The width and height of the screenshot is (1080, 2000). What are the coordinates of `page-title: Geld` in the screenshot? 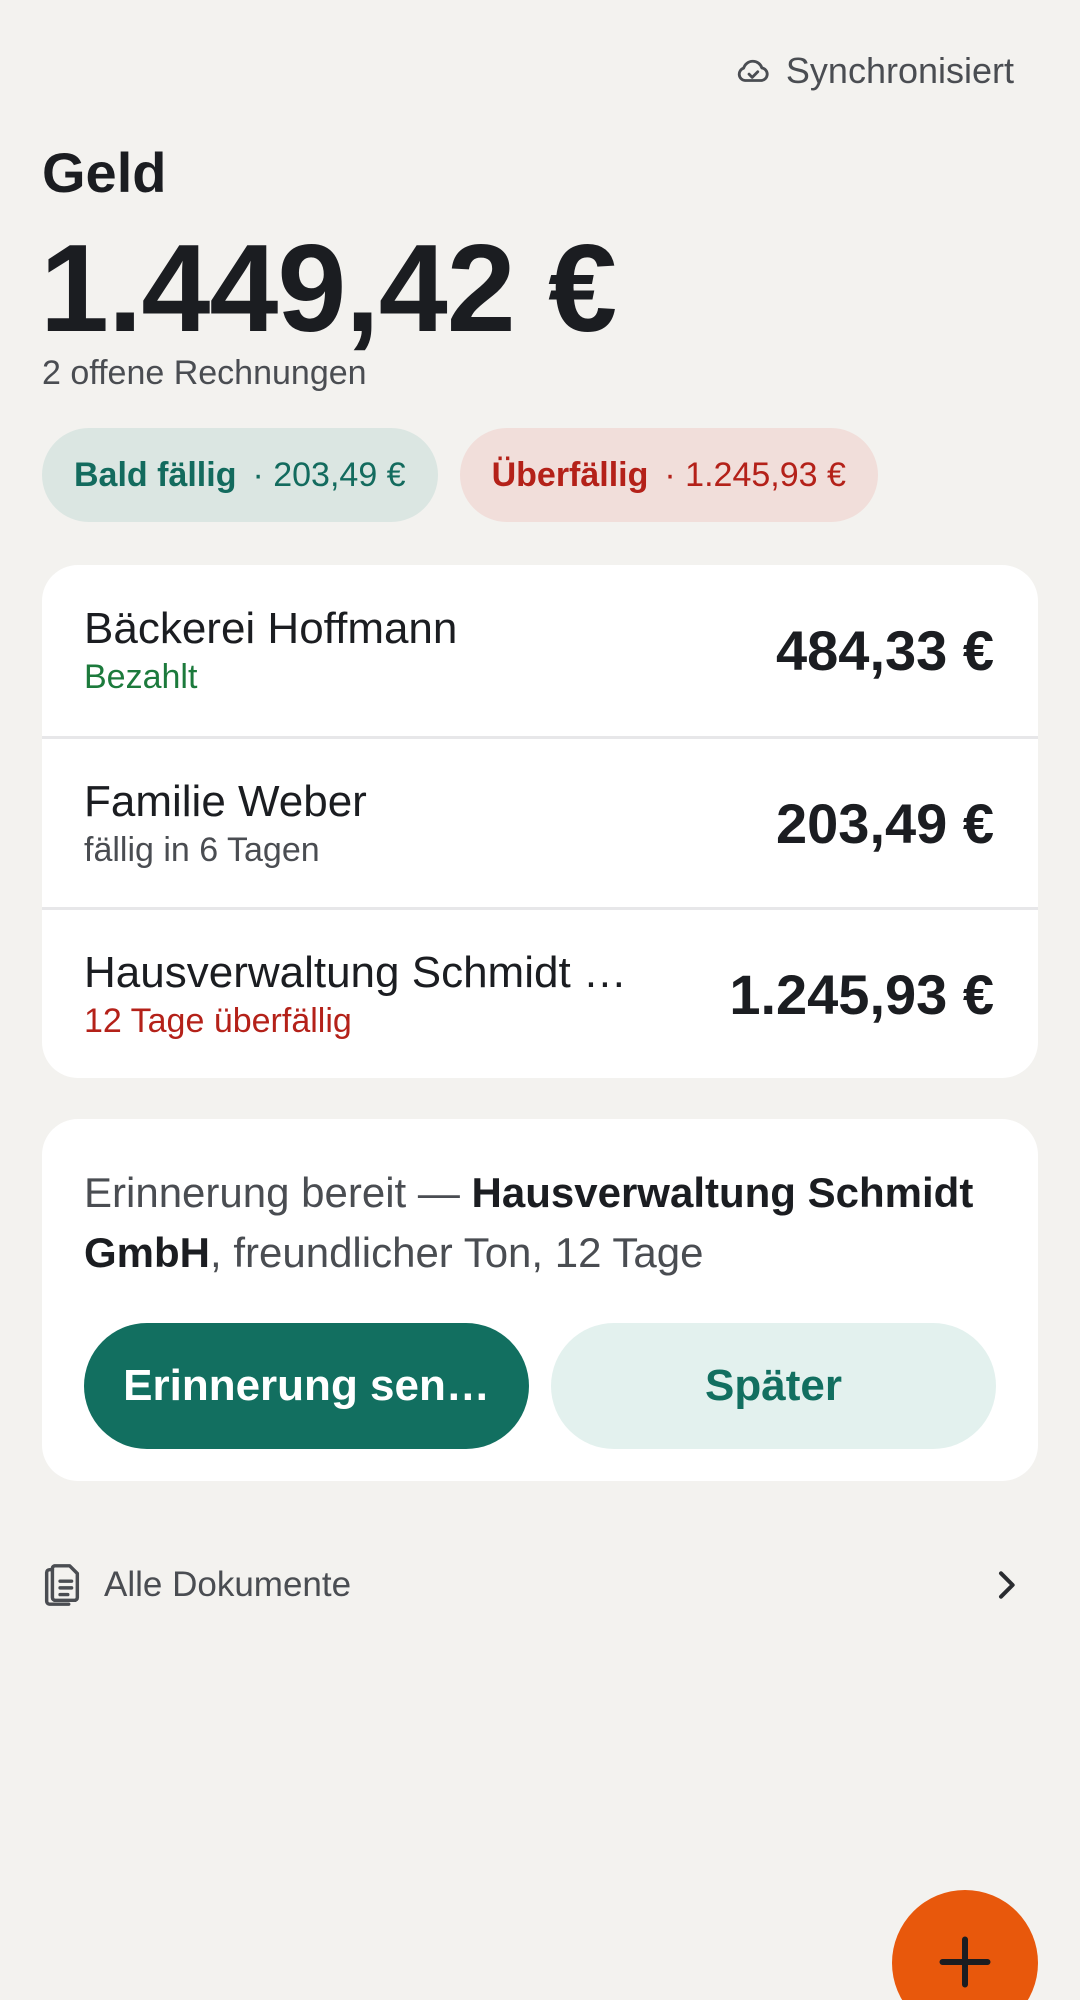 It's located at (104, 172).